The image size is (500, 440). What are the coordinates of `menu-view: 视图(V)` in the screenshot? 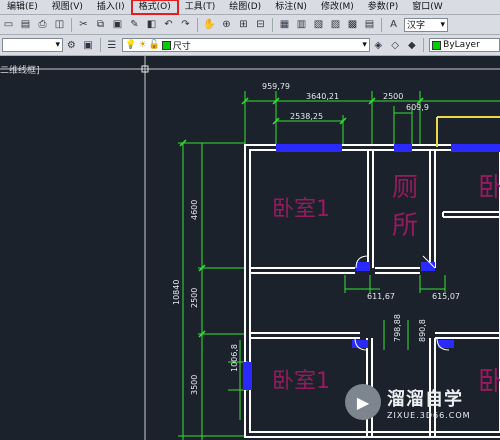 It's located at (67, 7).